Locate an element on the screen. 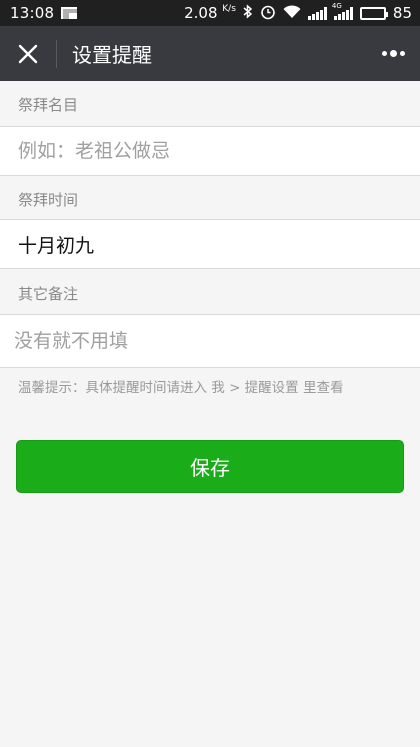  time-field-row is located at coordinates (210, 244).